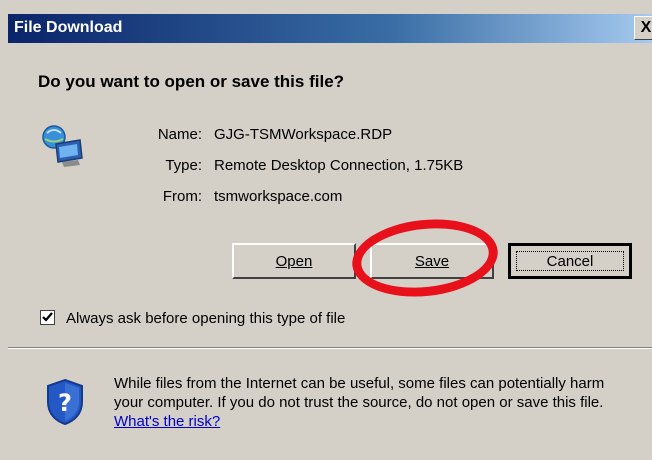 Image resolution: width=652 pixels, height=460 pixels. I want to click on question-text: Do you want to open or save this file?, so click(191, 81).